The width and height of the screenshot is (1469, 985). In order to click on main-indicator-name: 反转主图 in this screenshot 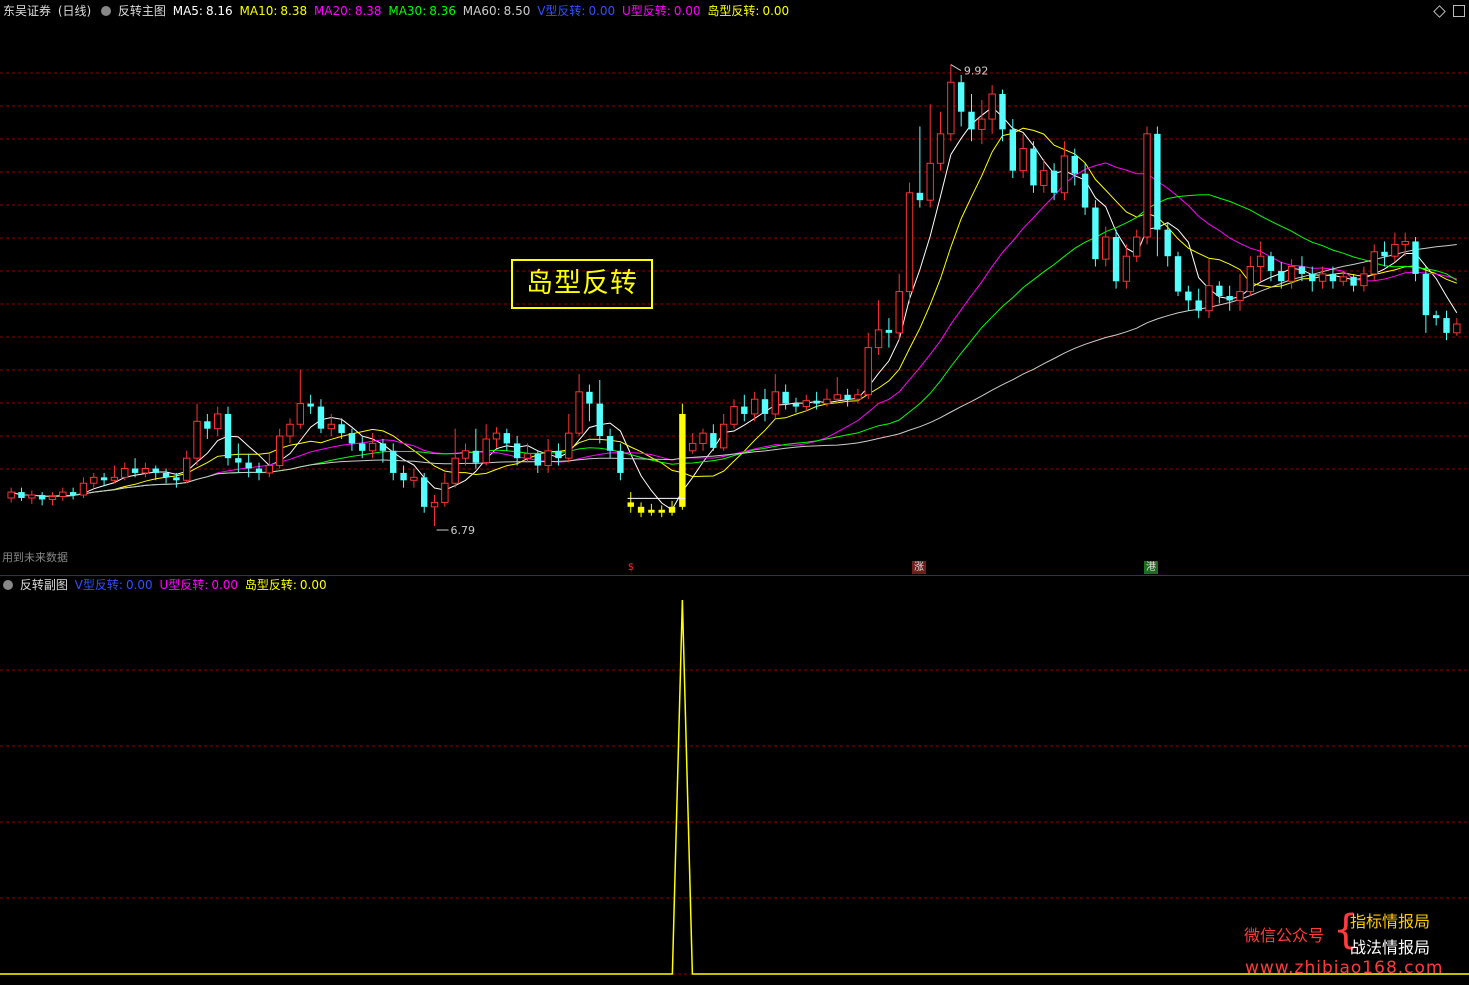, I will do `click(142, 11)`.